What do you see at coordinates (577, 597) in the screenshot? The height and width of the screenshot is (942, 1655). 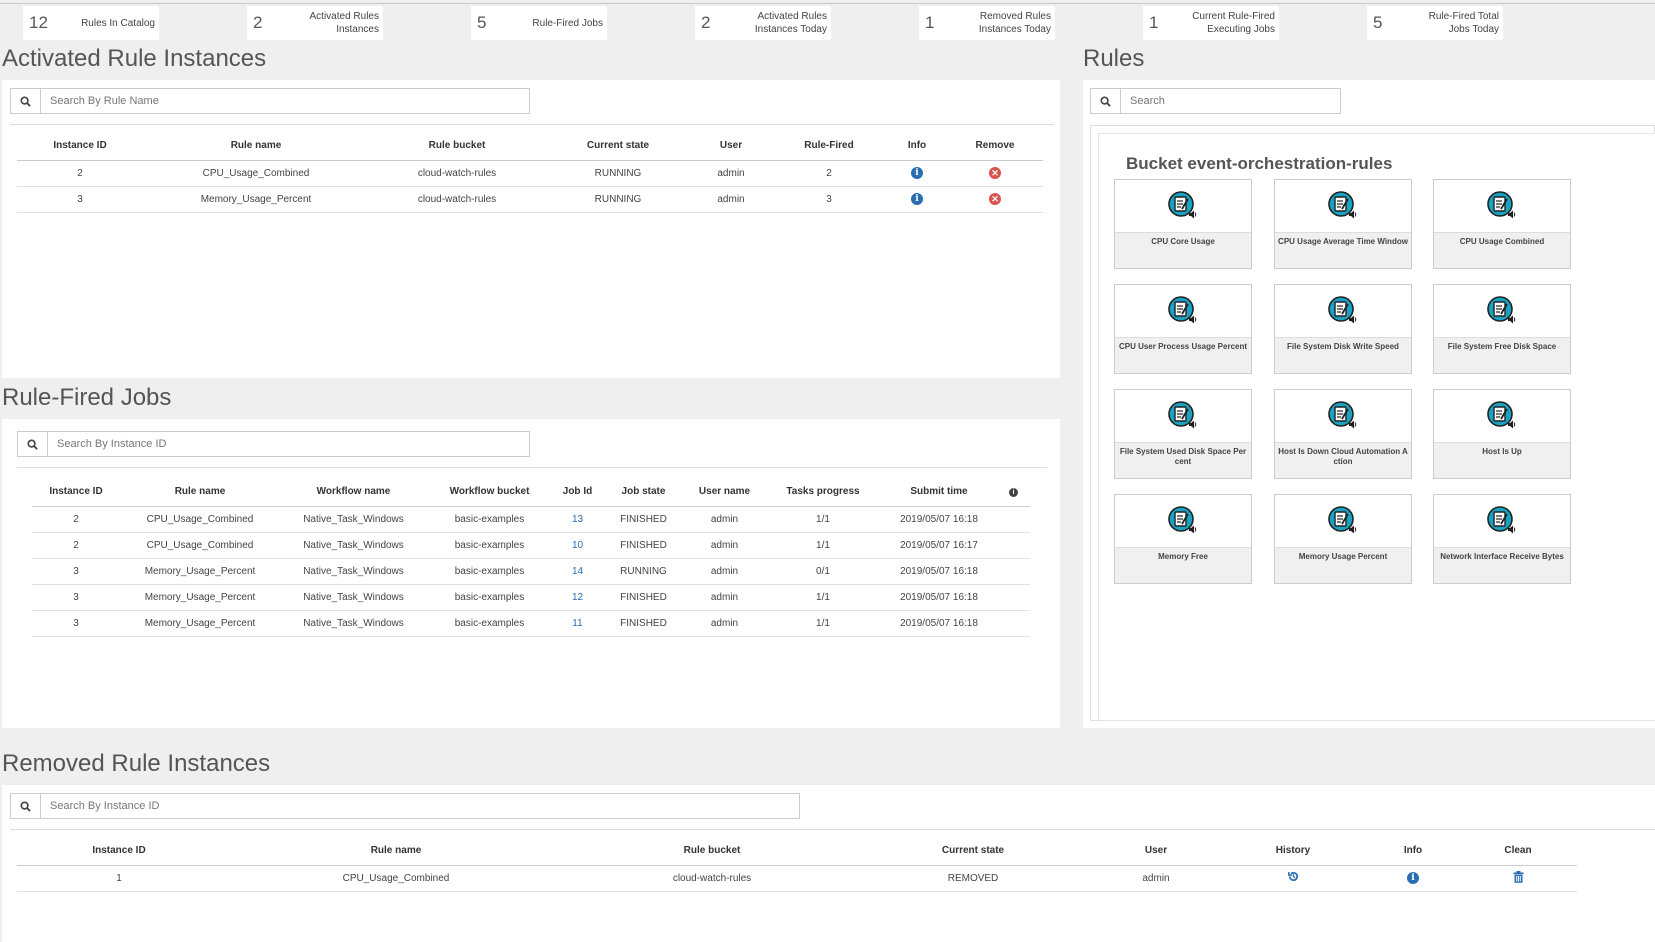 I see `job-id-link: 12` at bounding box center [577, 597].